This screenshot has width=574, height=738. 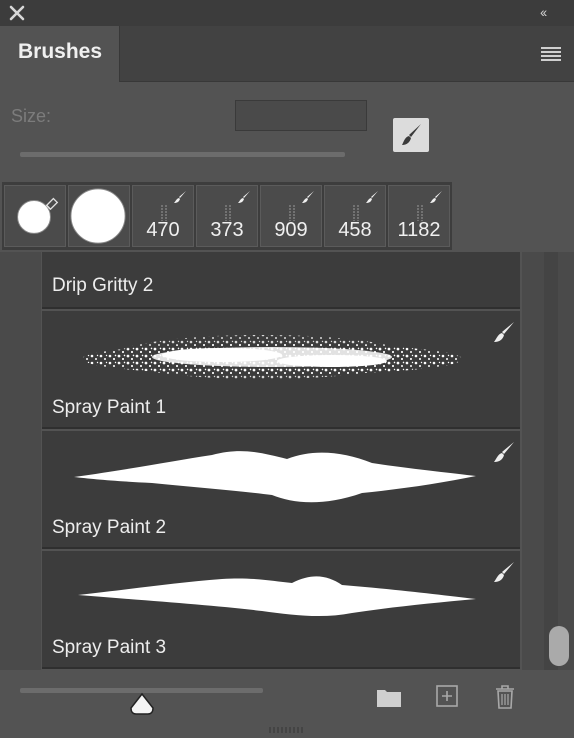 I want to click on preset-458: 458, so click(x=355, y=216).